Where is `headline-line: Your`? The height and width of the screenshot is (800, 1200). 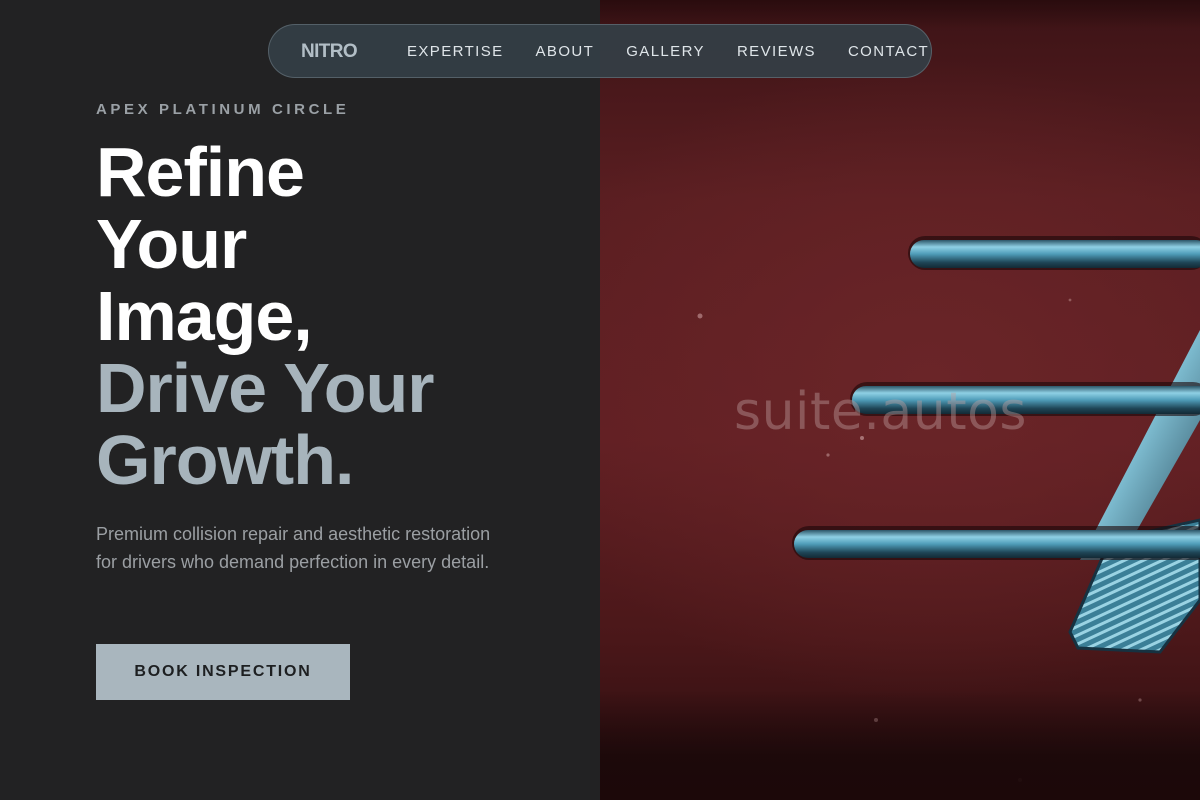 headline-line: Your is located at coordinates (171, 244).